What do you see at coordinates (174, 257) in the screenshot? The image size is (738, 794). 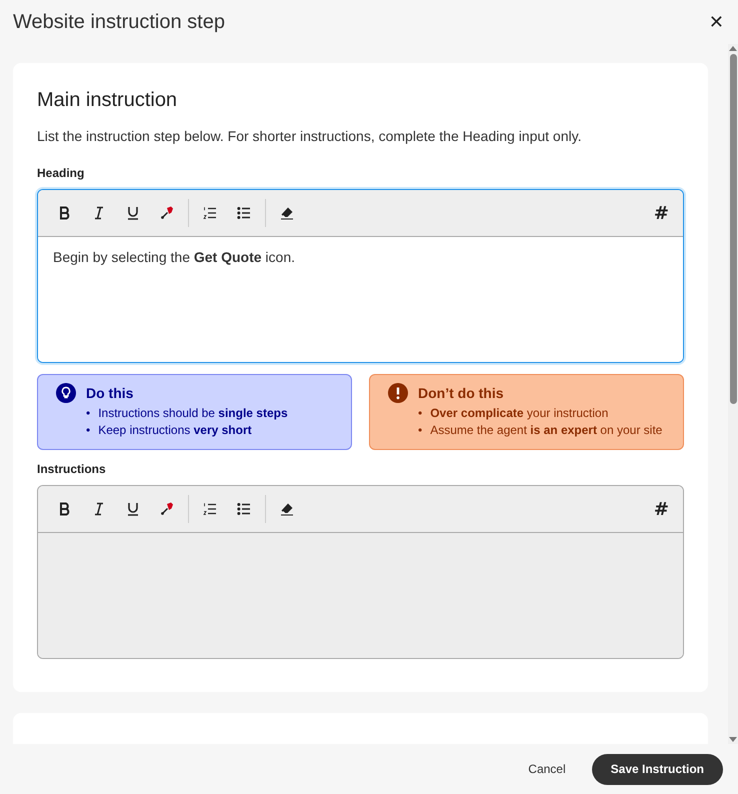 I see `editor-text: Begin by selecting the Get Quote icon.` at bounding box center [174, 257].